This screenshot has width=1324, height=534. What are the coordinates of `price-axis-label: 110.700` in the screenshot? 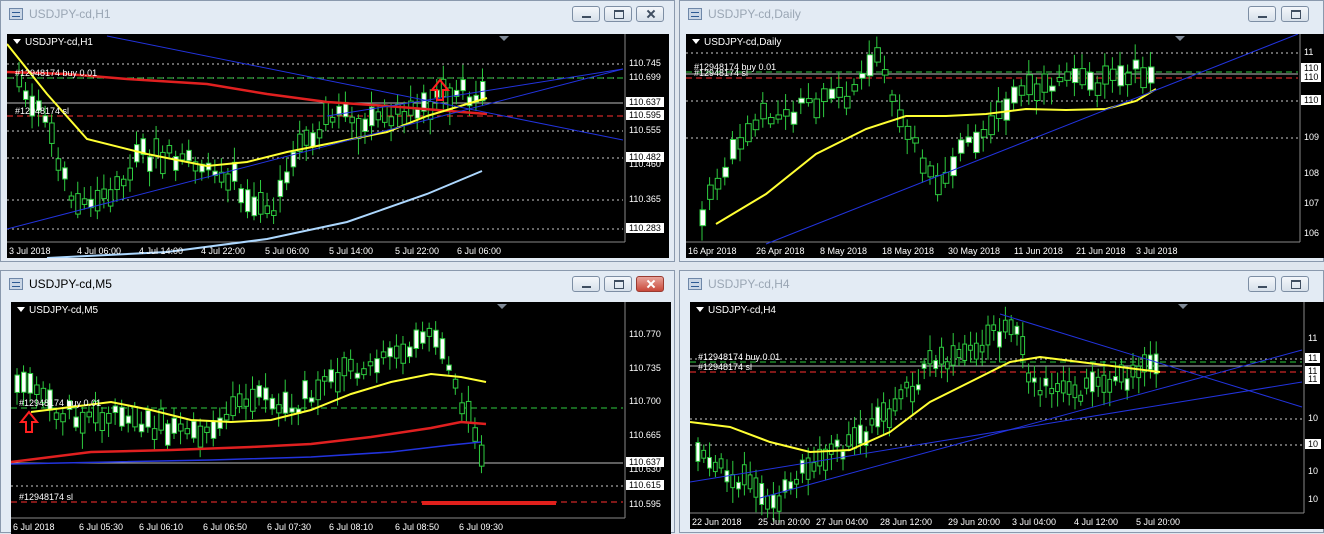 It's located at (645, 401).